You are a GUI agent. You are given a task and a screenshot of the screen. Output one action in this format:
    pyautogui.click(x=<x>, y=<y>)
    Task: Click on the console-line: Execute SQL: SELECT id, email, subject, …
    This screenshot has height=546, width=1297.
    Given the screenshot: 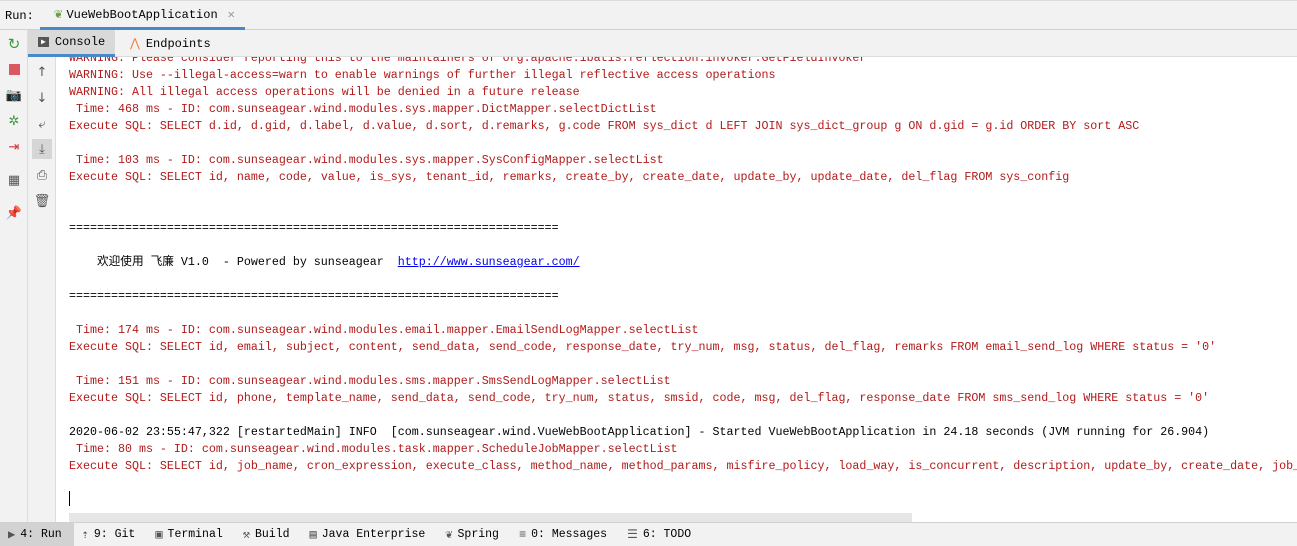 What is the action you would take?
    pyautogui.click(x=642, y=347)
    